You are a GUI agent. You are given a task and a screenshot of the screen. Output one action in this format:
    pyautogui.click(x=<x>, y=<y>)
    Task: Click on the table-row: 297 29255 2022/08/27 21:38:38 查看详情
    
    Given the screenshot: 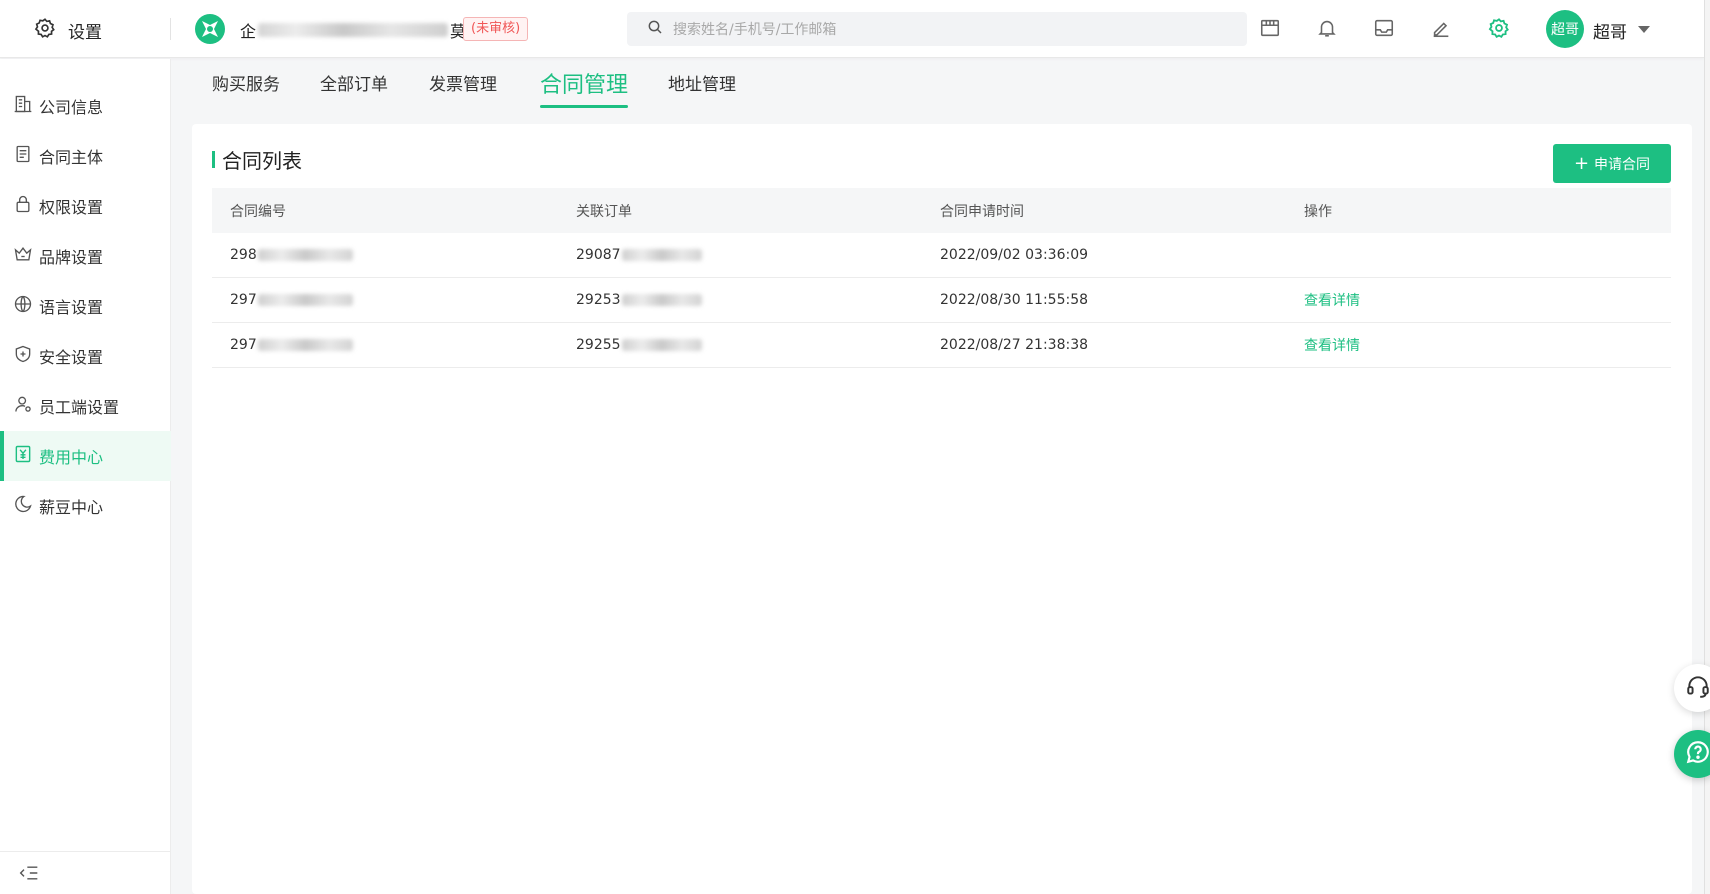 What is the action you would take?
    pyautogui.click(x=941, y=345)
    